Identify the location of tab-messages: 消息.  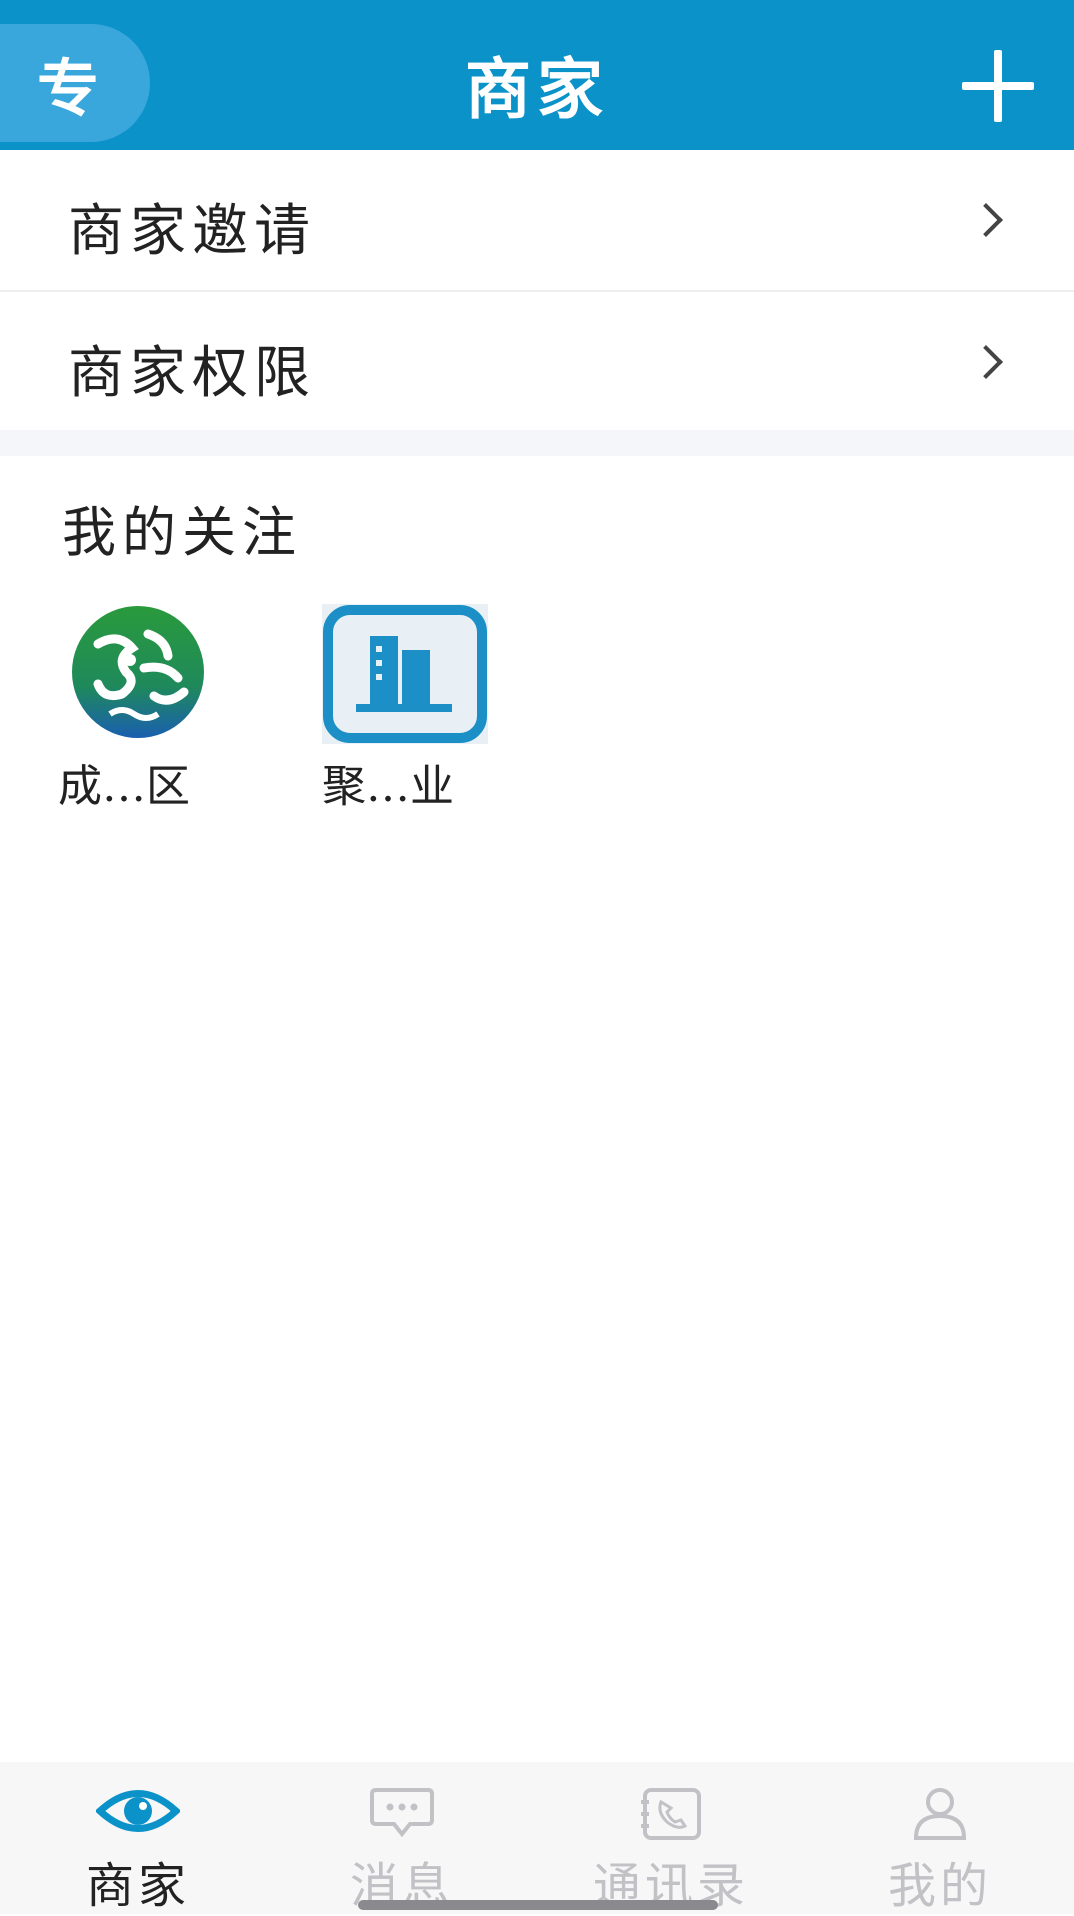
(402, 1838).